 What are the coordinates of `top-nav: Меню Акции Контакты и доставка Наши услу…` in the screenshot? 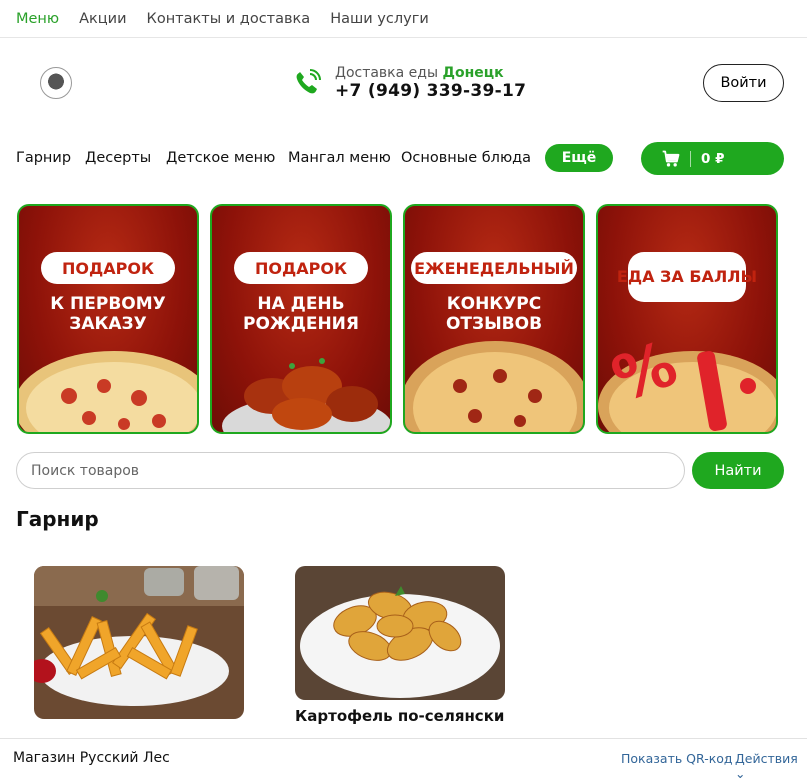 It's located at (403, 19).